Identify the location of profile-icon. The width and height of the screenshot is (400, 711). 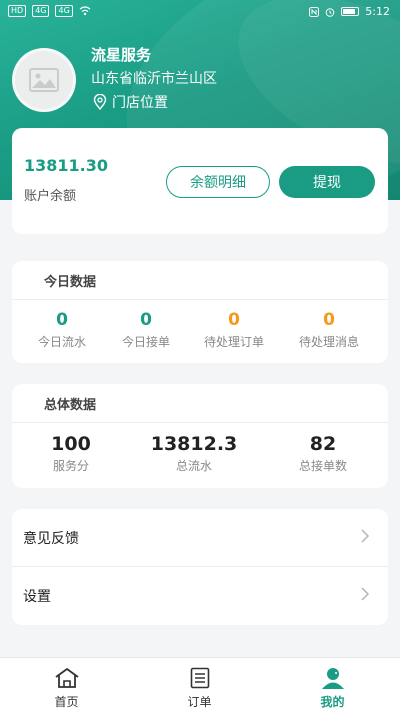
(333, 678).